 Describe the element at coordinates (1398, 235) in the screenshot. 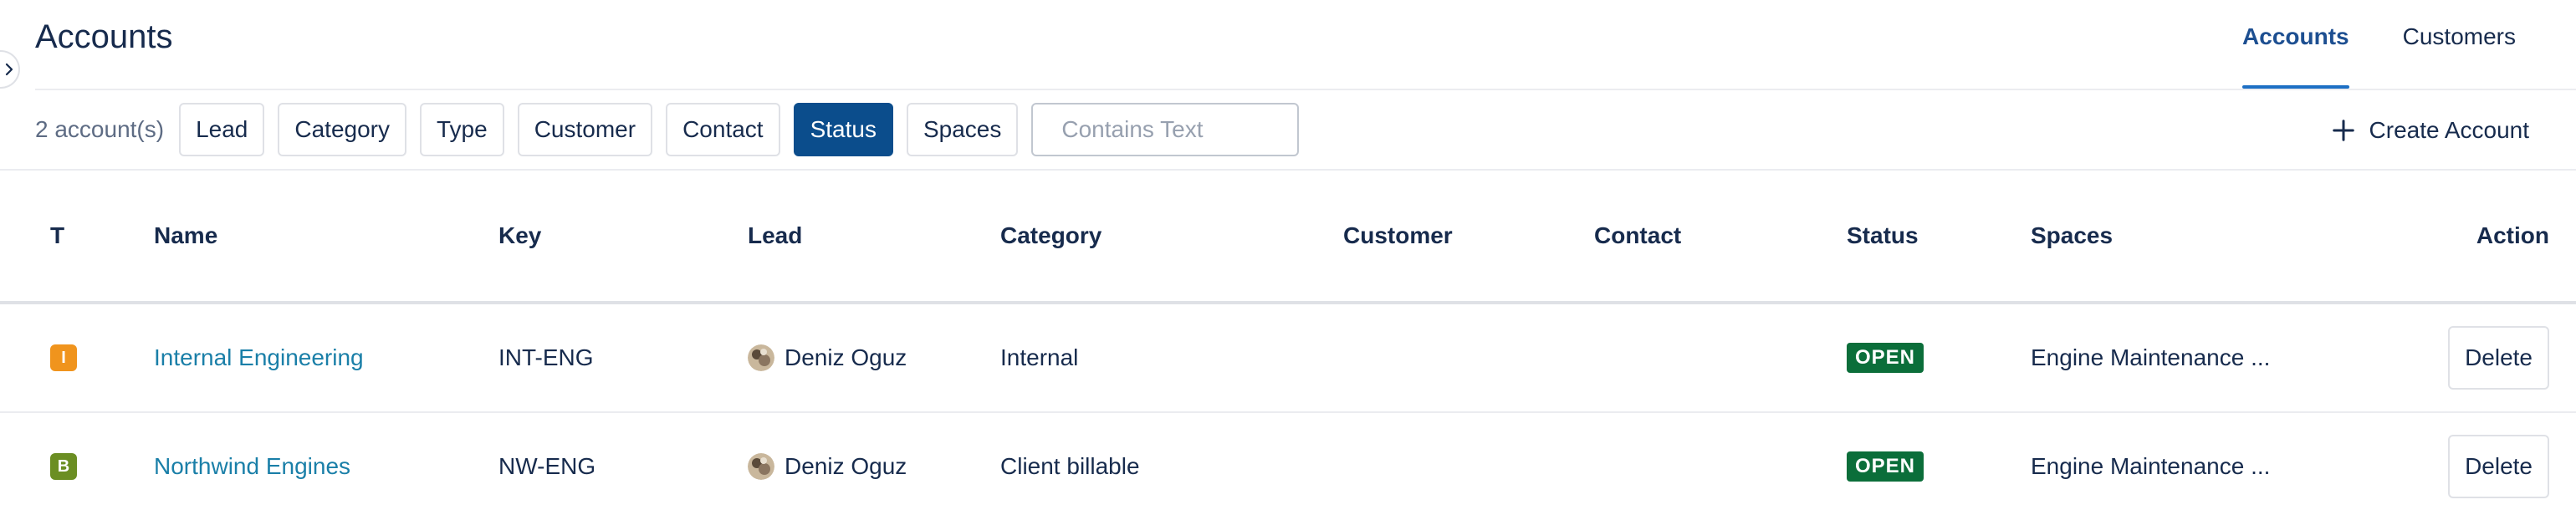

I see `column-header-customer: Customer` at that location.